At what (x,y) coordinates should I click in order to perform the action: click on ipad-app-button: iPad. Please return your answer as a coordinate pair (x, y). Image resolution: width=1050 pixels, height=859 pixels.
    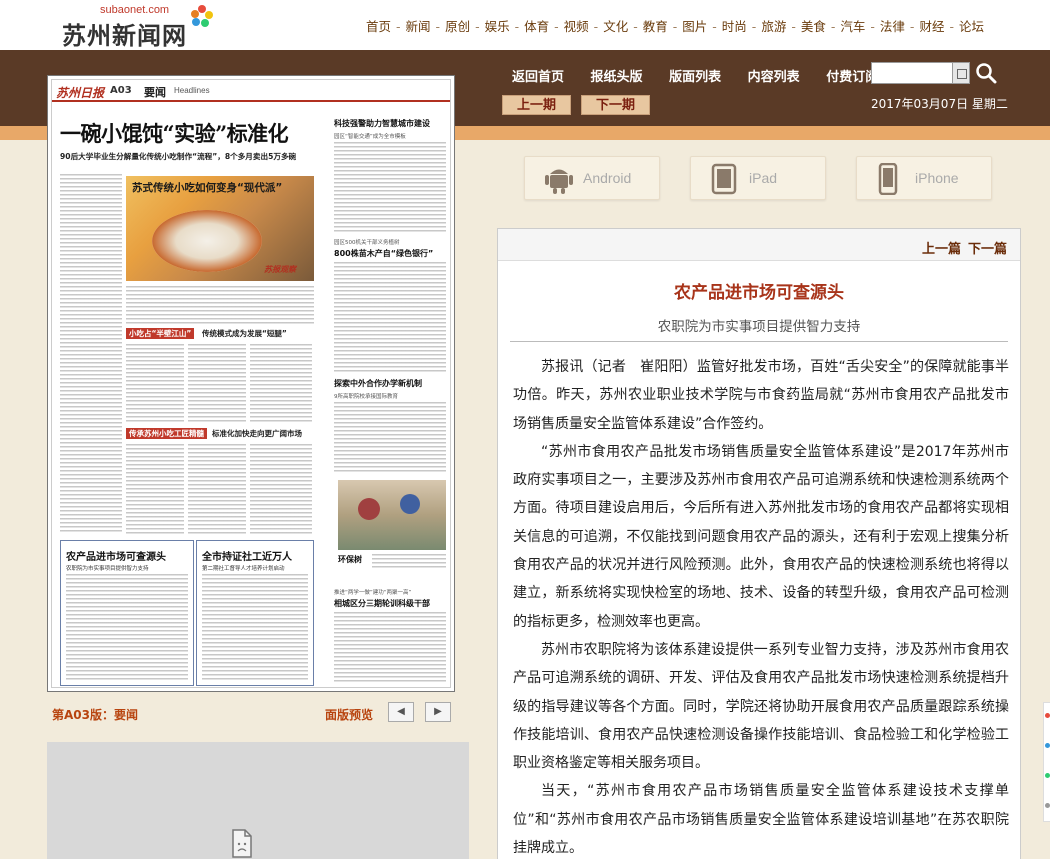
    Looking at the image, I should click on (758, 178).